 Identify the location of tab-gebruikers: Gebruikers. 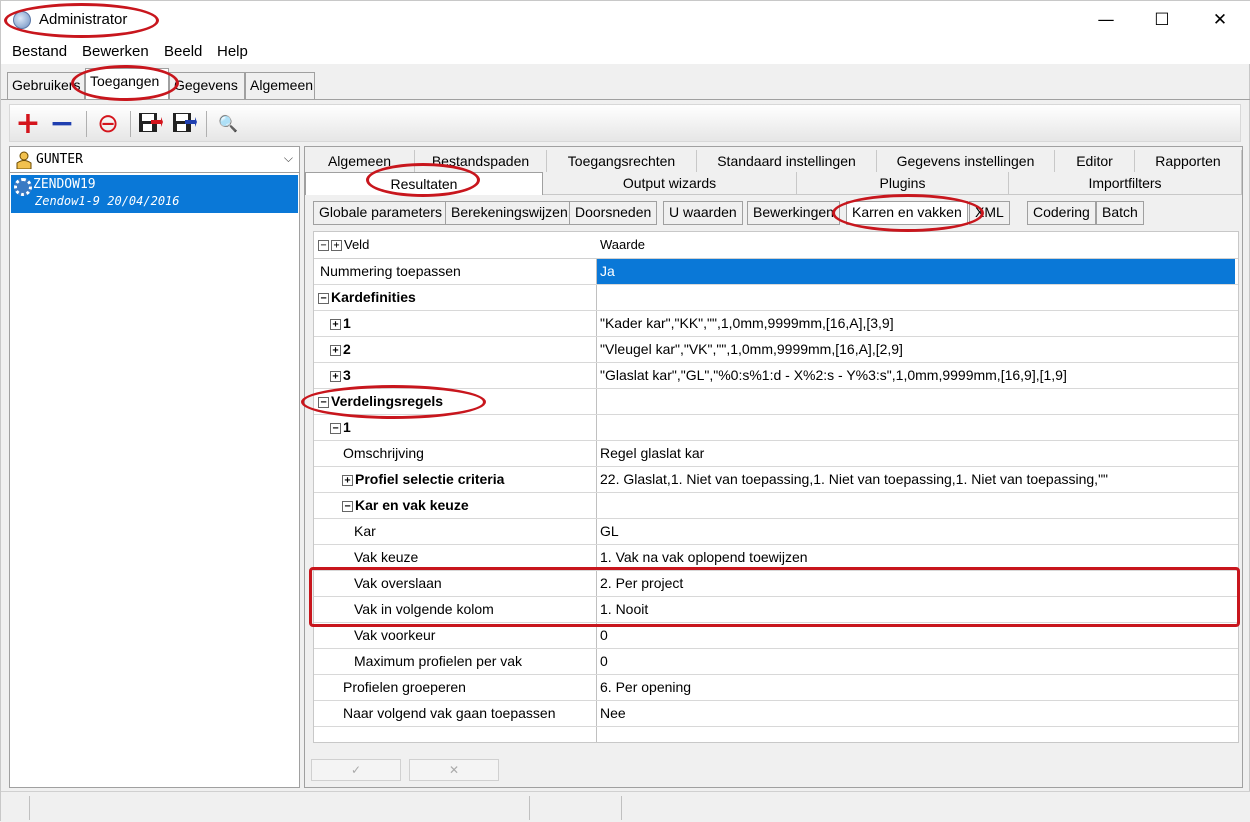
(46, 85).